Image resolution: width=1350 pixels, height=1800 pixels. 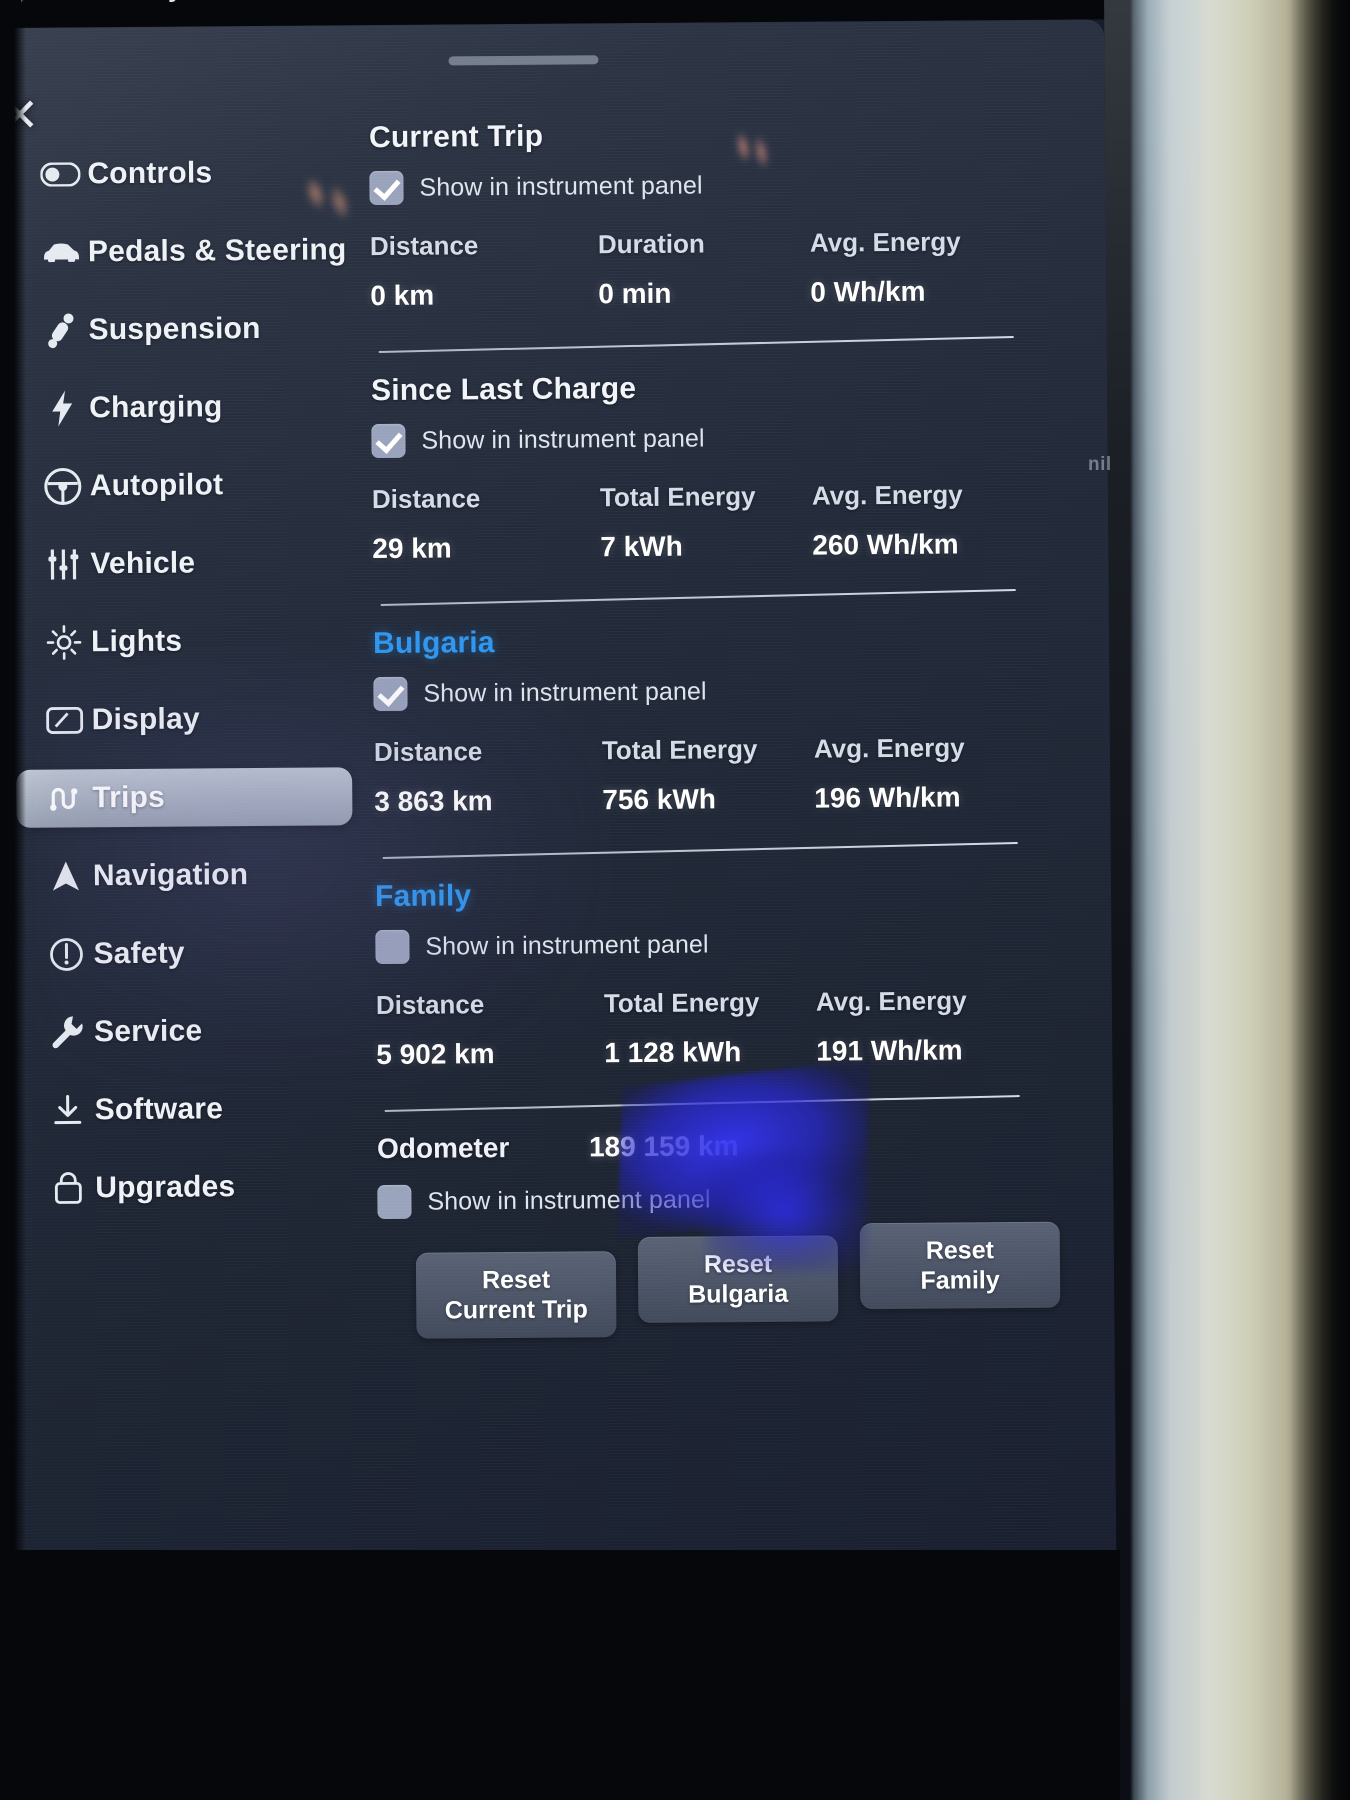 I want to click on stat-value: 196 Wh/km, so click(x=887, y=797).